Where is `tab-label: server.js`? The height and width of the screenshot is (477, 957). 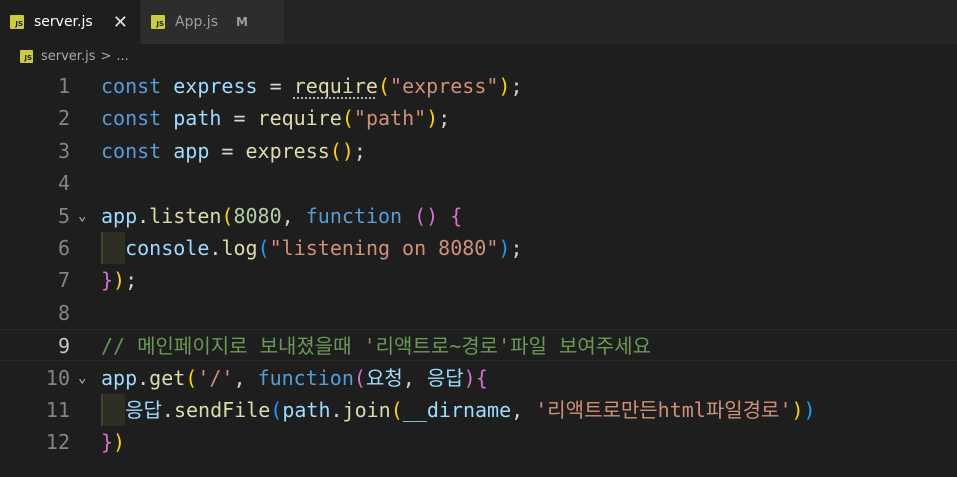
tab-label: server.js is located at coordinates (63, 22).